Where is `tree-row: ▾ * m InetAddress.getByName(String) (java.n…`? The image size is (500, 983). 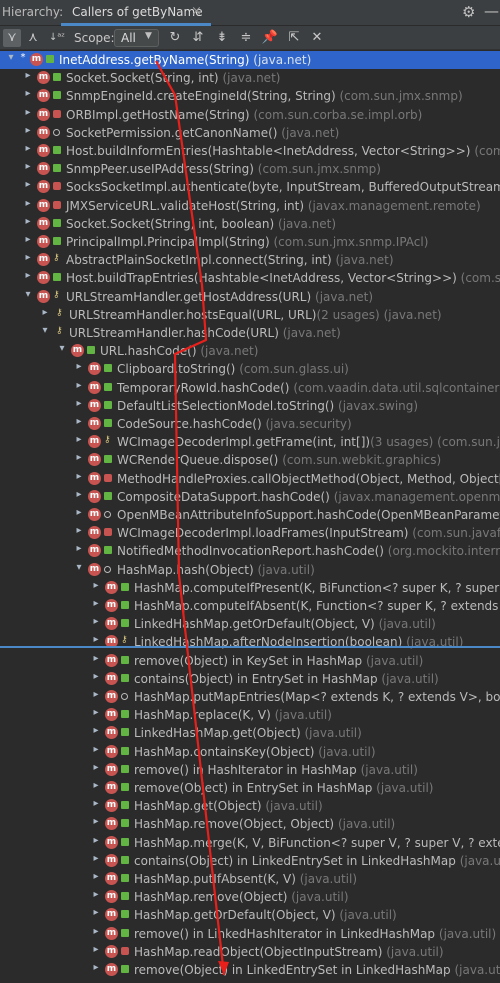 tree-row: ▾ * m InetAddress.getByName(String) (java.n… is located at coordinates (250, 60).